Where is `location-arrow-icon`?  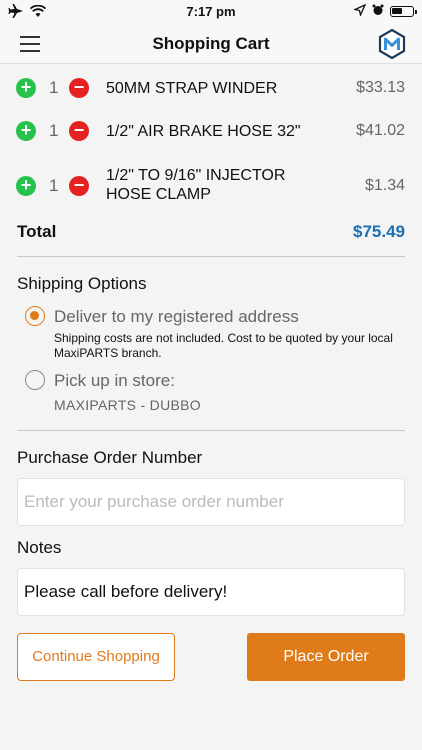 location-arrow-icon is located at coordinates (359, 11).